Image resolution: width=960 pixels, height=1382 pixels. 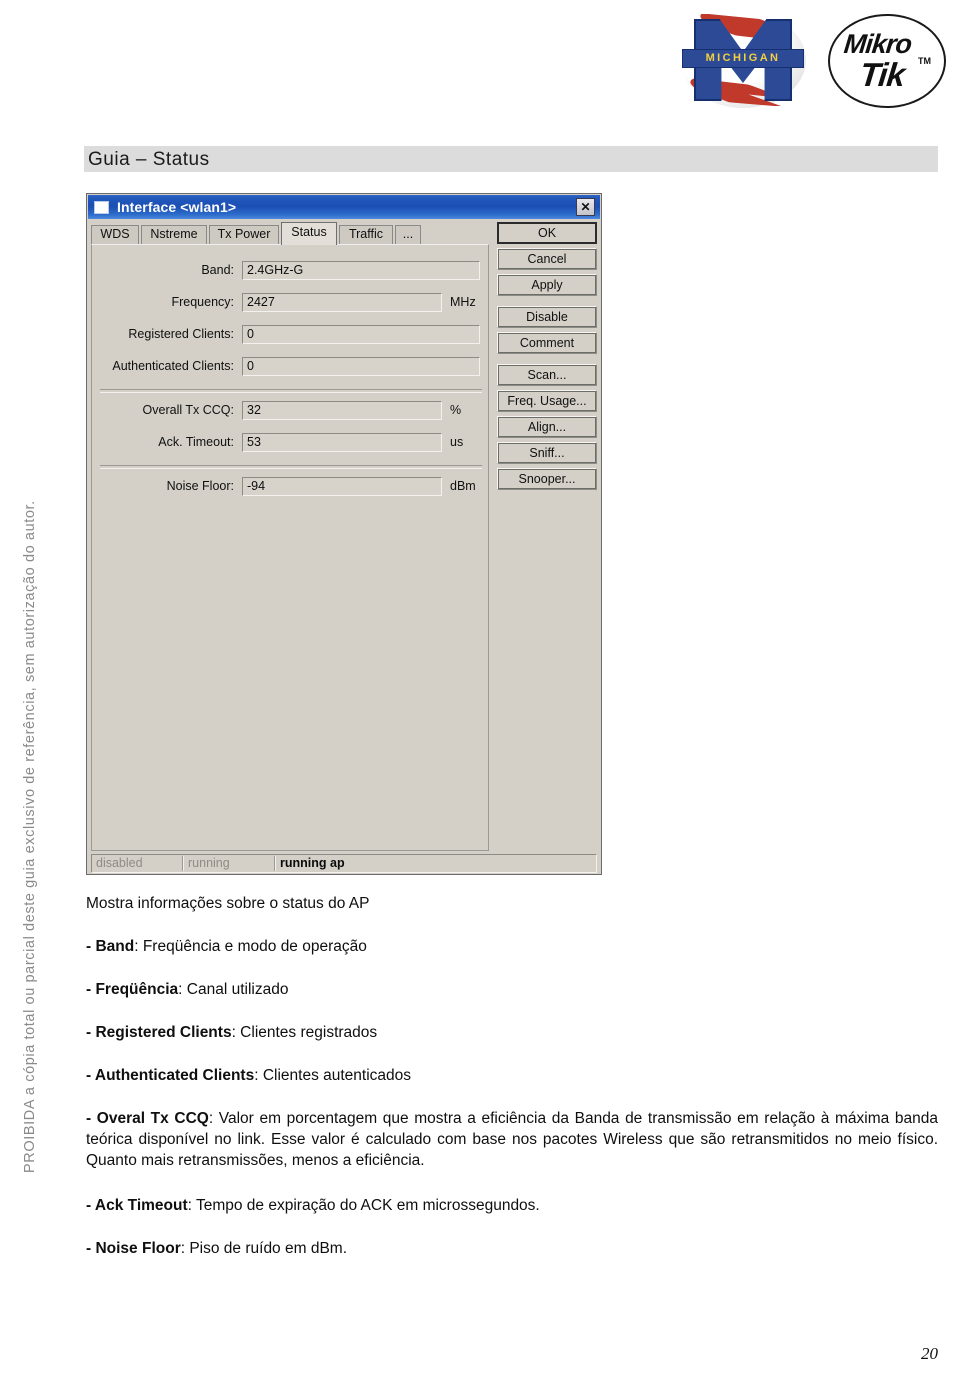 I want to click on field-value-band: 2.4GHz-G, so click(x=361, y=270).